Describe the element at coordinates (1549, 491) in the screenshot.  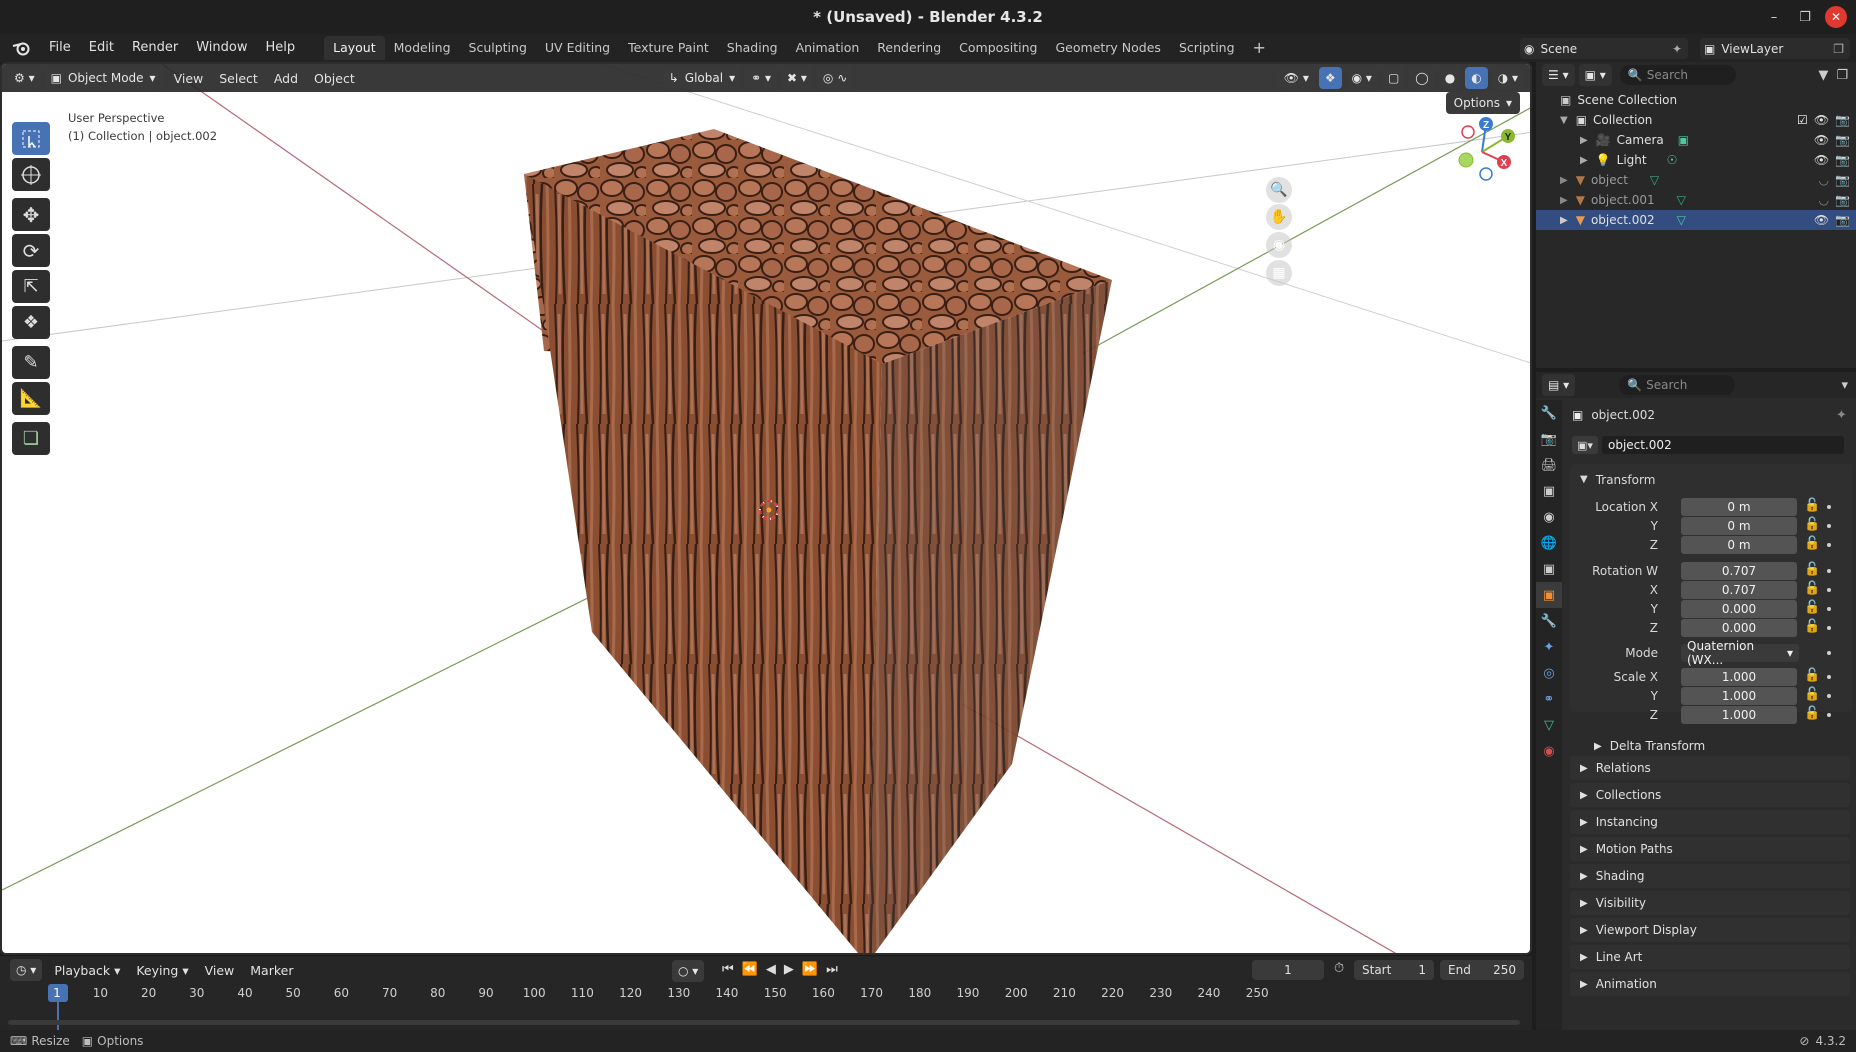
I see `view-layer-tab-icon: ▣` at that location.